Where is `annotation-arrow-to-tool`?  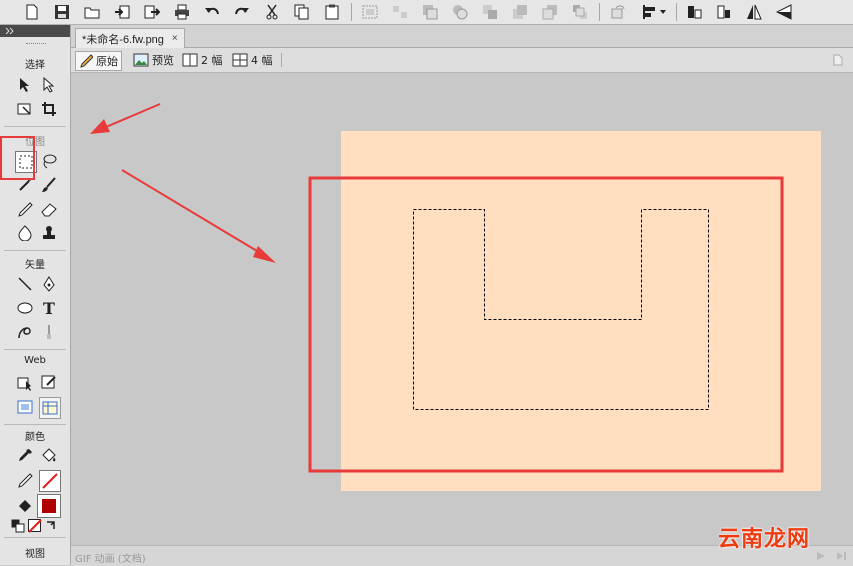
annotation-arrow-to-tool is located at coordinates (133, 115).